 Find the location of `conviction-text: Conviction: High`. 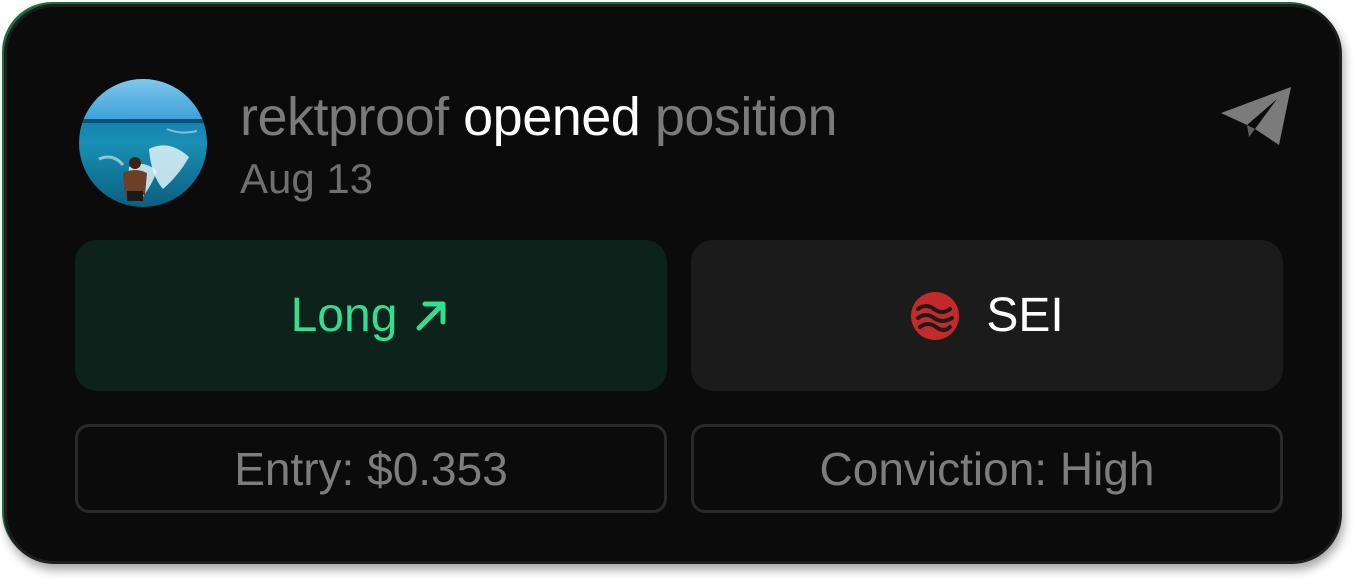

conviction-text: Conviction: High is located at coordinates (987, 468).